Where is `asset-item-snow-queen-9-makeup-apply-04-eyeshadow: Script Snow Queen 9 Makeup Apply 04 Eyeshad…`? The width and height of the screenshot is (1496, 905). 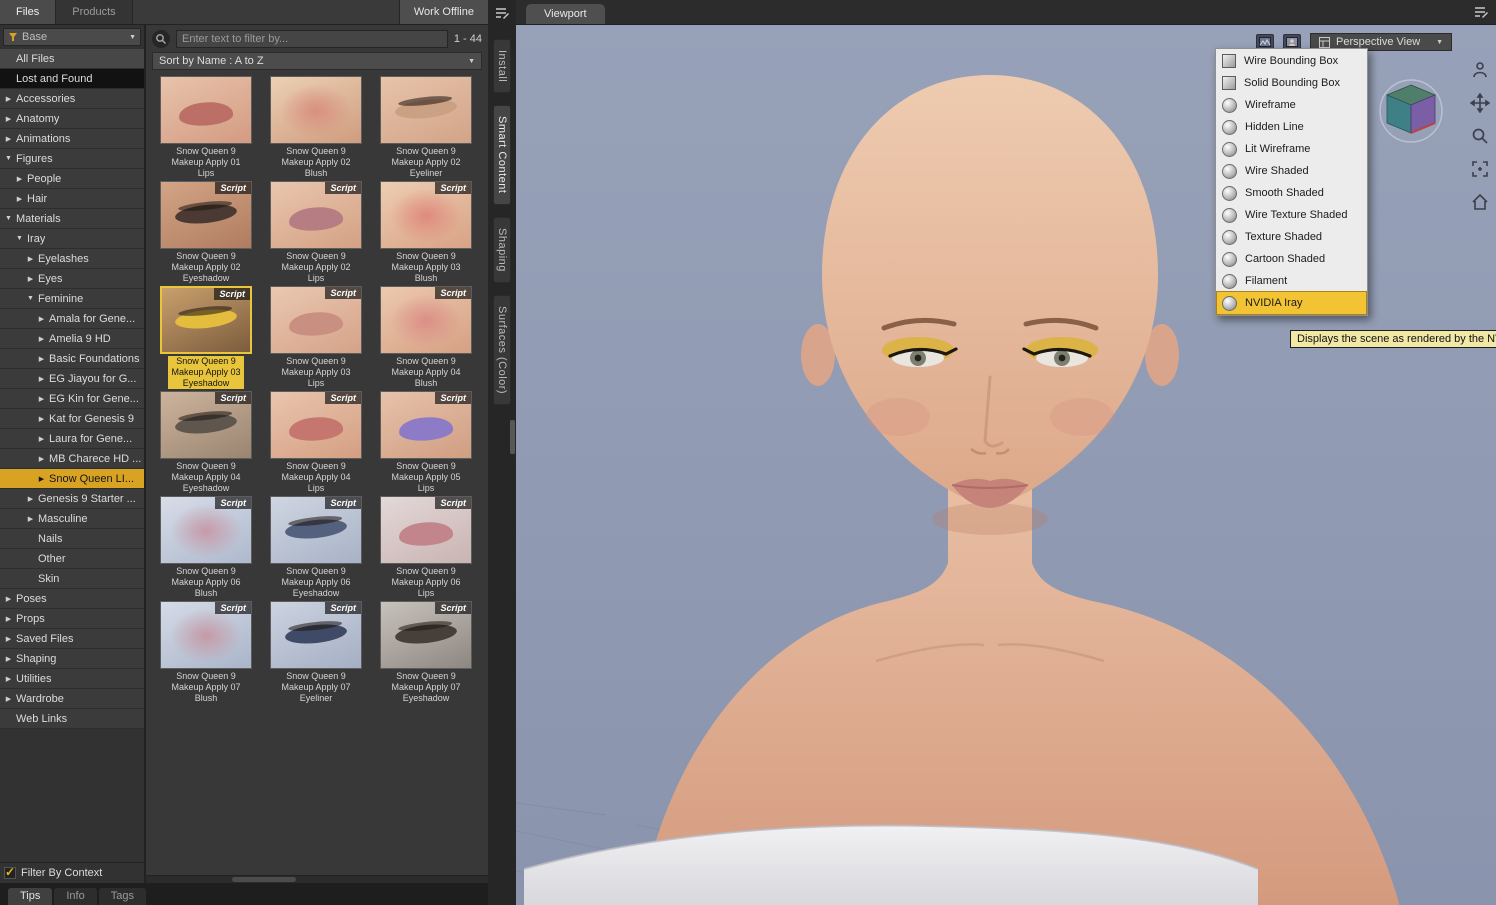 asset-item-snow-queen-9-makeup-apply-04-eyeshadow: Script Snow Queen 9 Makeup Apply 04 Eyeshad… is located at coordinates (206, 442).